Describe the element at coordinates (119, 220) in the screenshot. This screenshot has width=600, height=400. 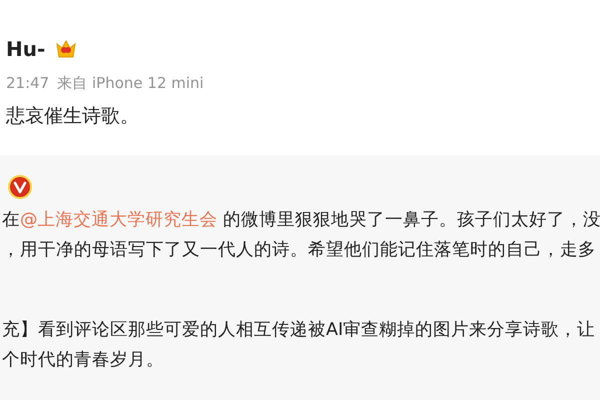
I see `mention-link: @上海交通大学研究生会` at that location.